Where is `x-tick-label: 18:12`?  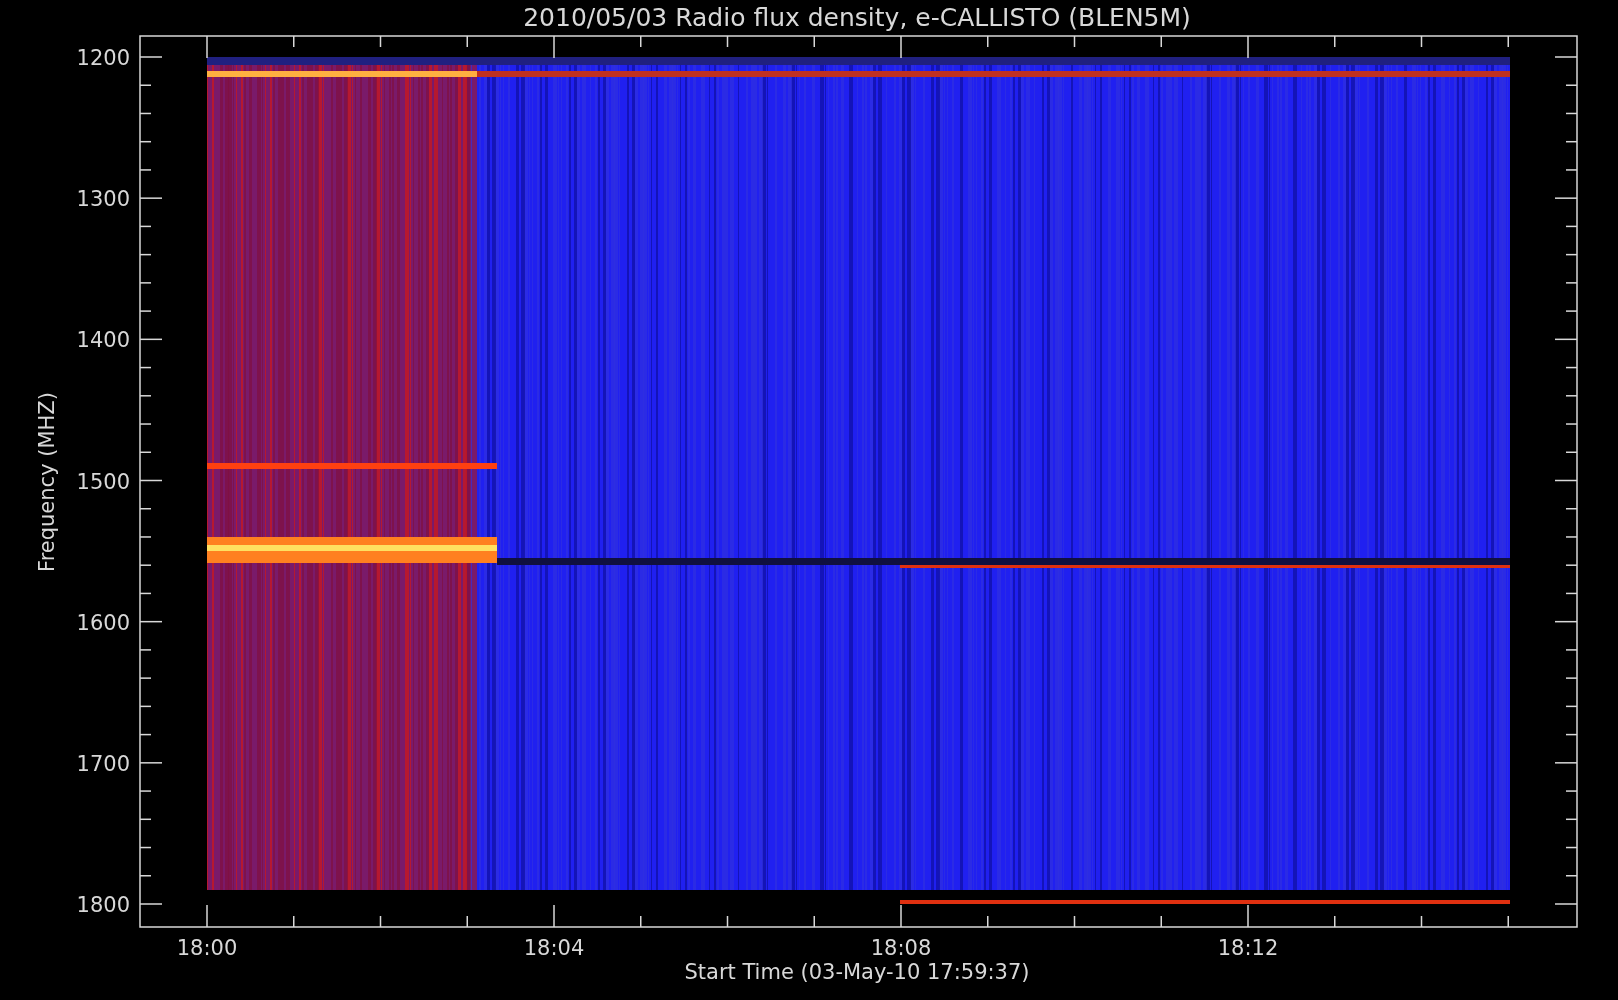
x-tick-label: 18:12 is located at coordinates (1248, 948).